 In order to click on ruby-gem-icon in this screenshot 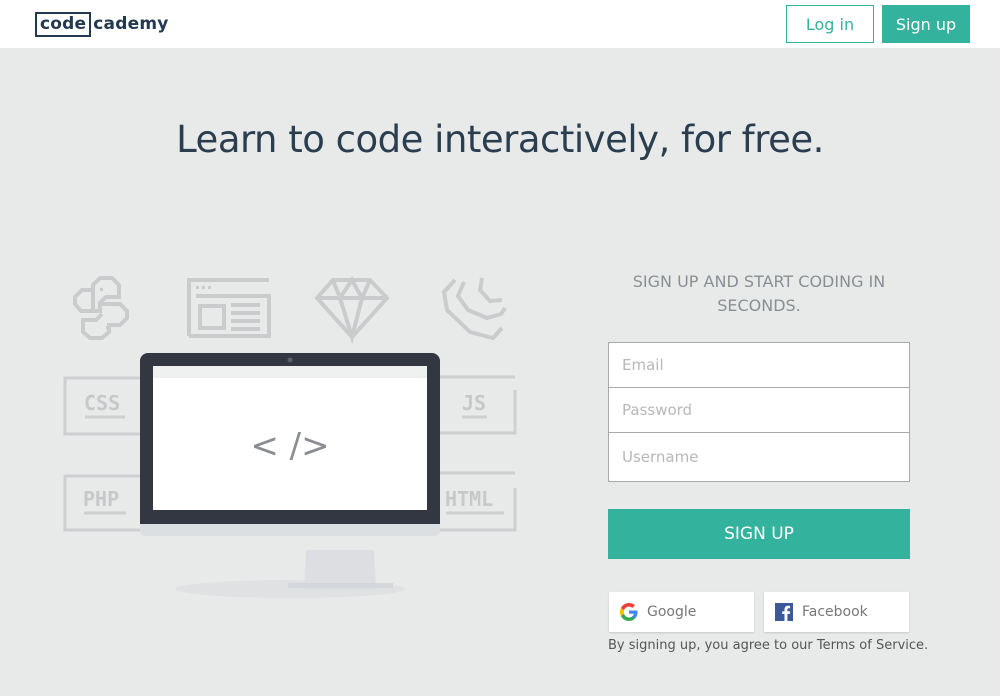, I will do `click(352, 310)`.